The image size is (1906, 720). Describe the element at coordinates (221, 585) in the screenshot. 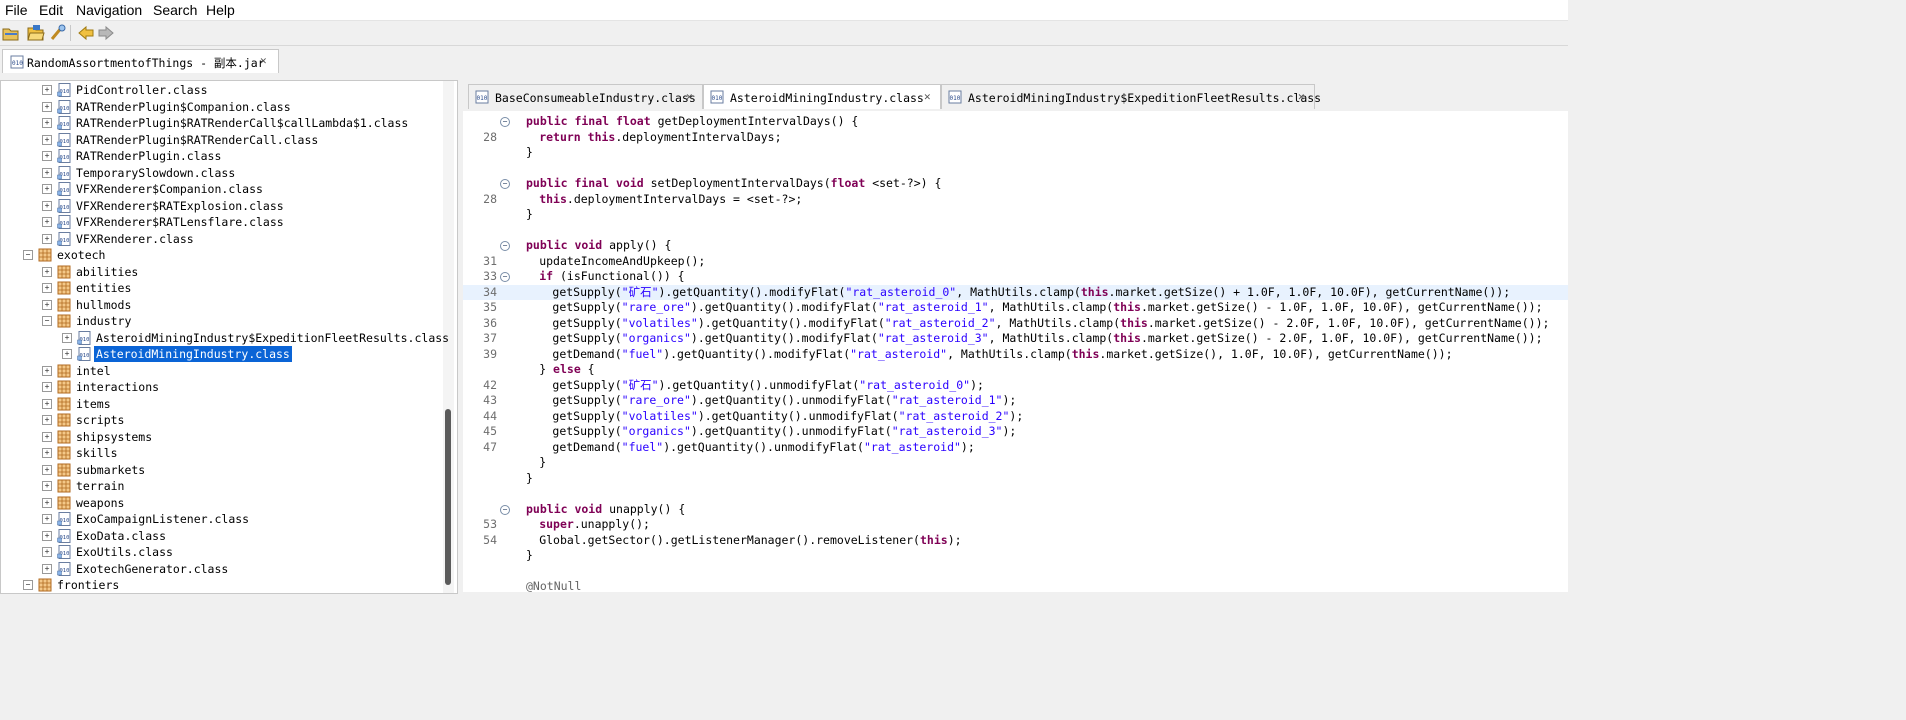

I see `tree-package-row: − frontiers` at that location.